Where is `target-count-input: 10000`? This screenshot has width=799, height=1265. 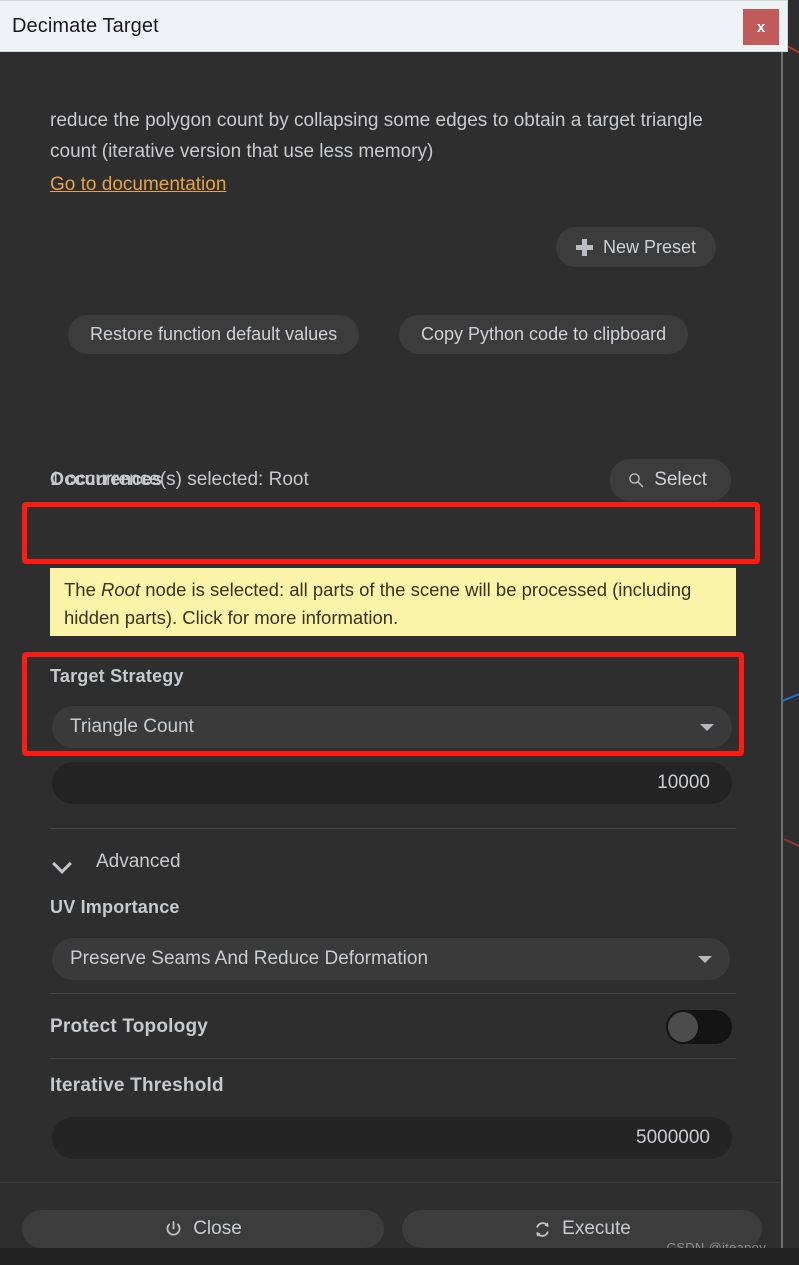
target-count-input: 10000 is located at coordinates (392, 783).